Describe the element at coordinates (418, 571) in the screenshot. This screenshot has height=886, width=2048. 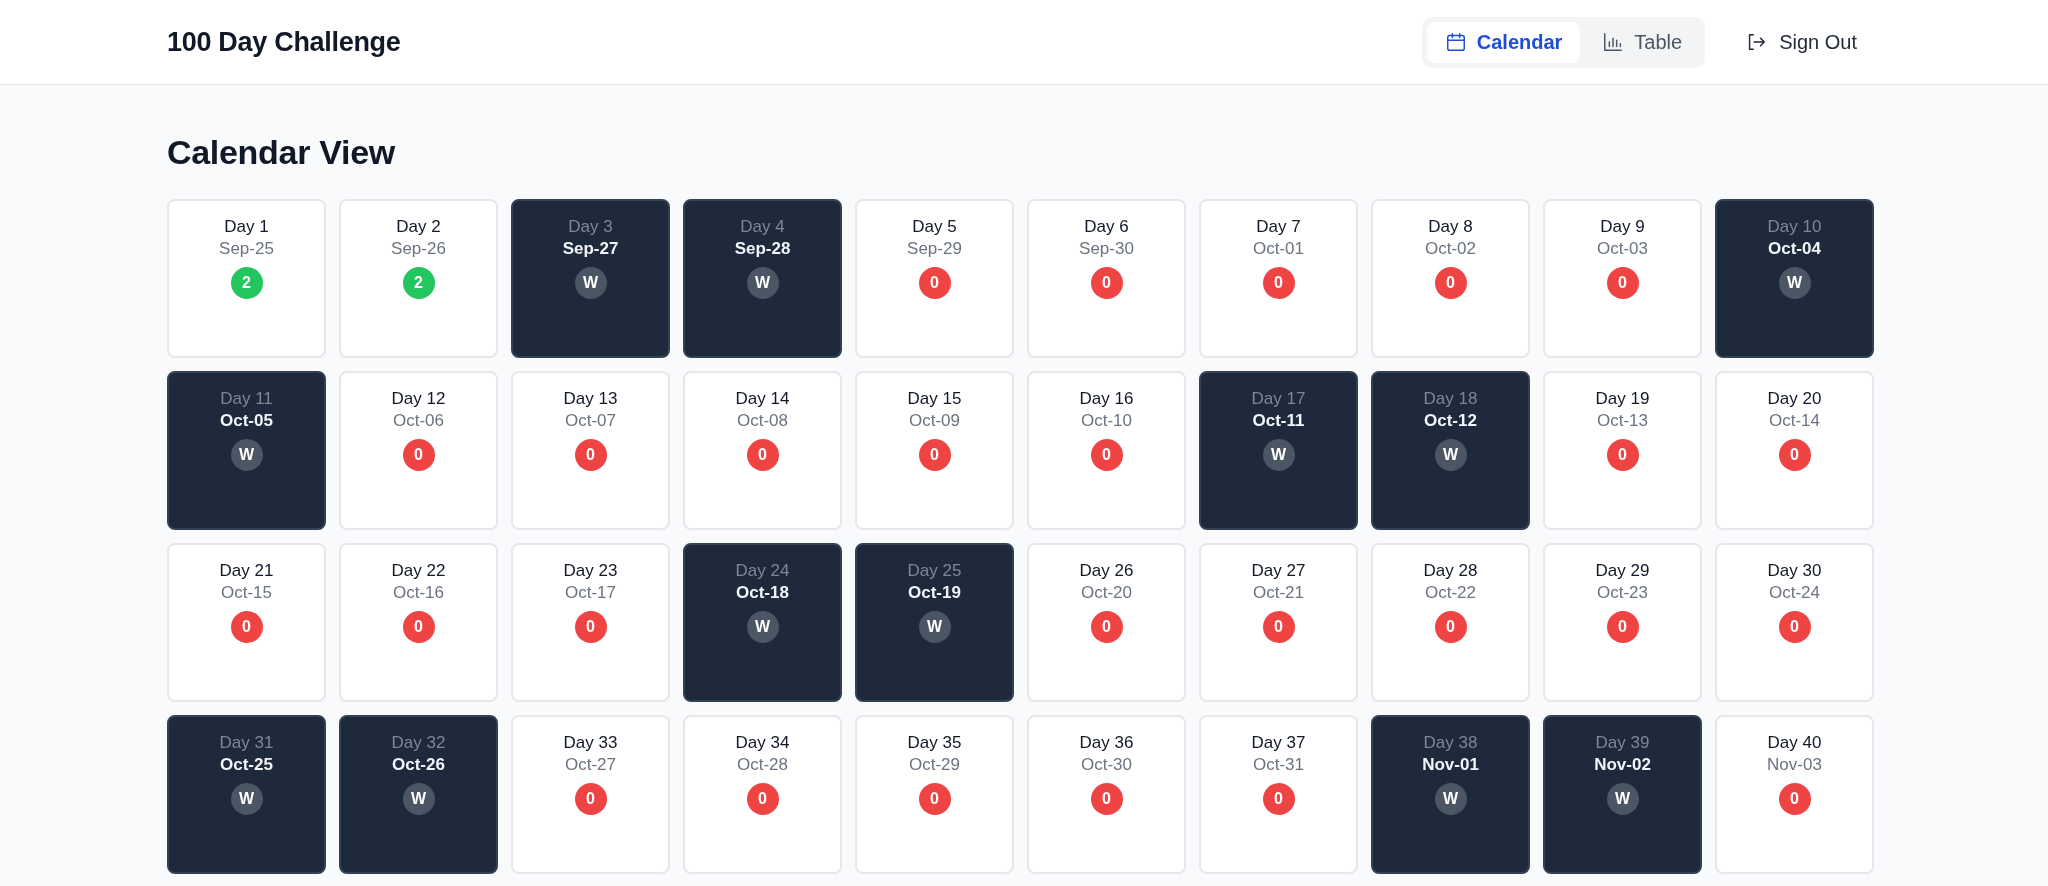
I see `day-label: Day 22` at that location.